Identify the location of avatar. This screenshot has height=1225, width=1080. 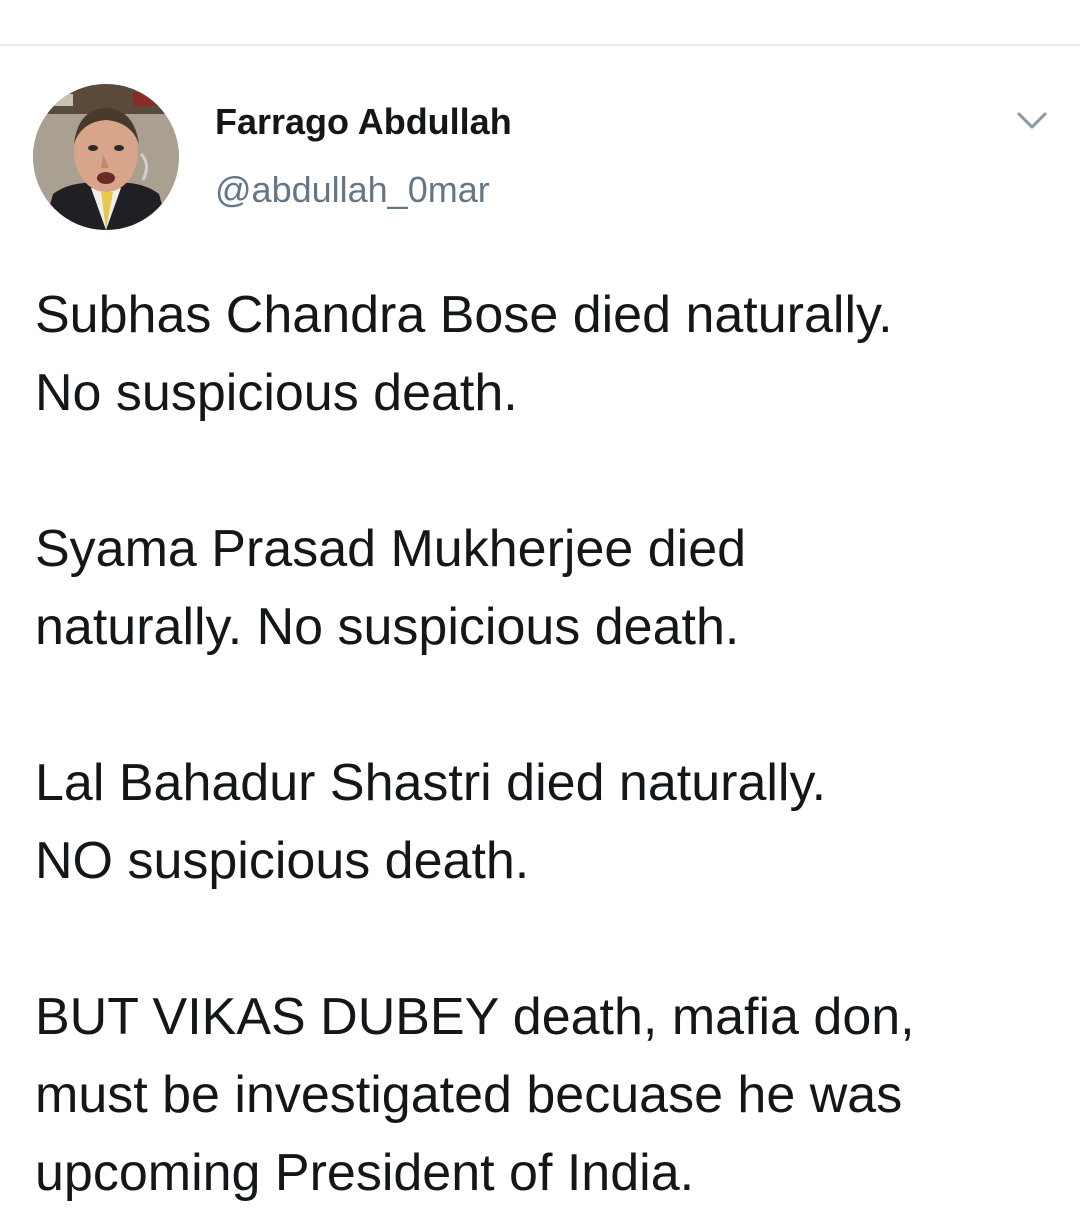
(106, 157).